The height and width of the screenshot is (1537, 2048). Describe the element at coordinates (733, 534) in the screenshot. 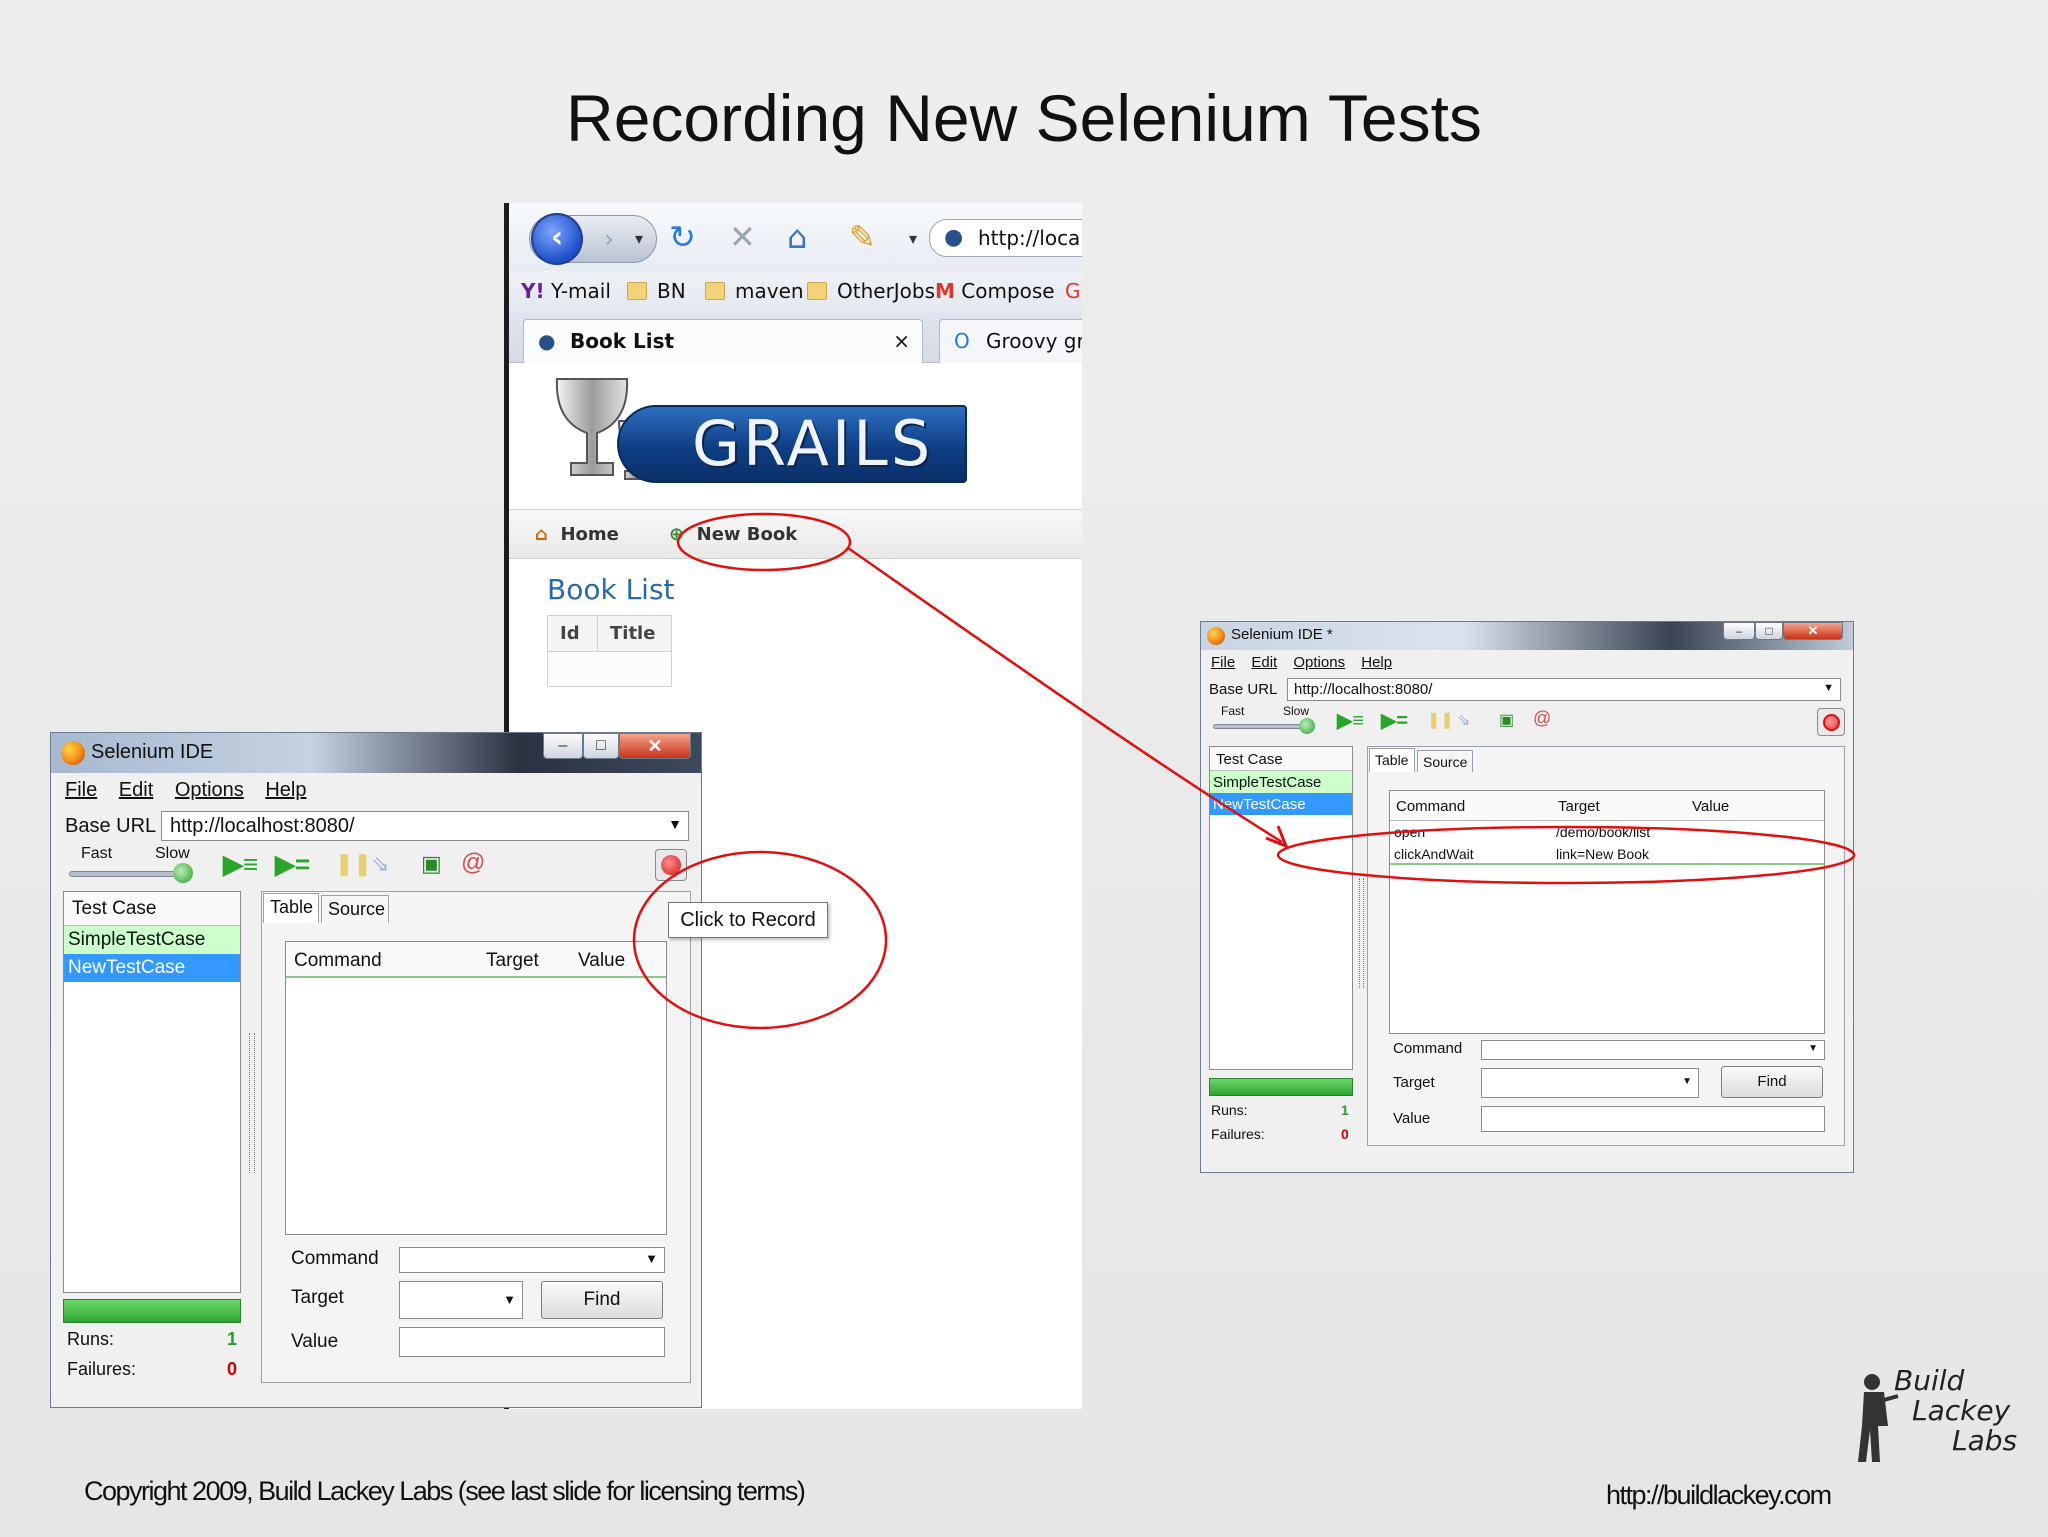

I see `nav-new-book-link: ⊕ New Book` at that location.